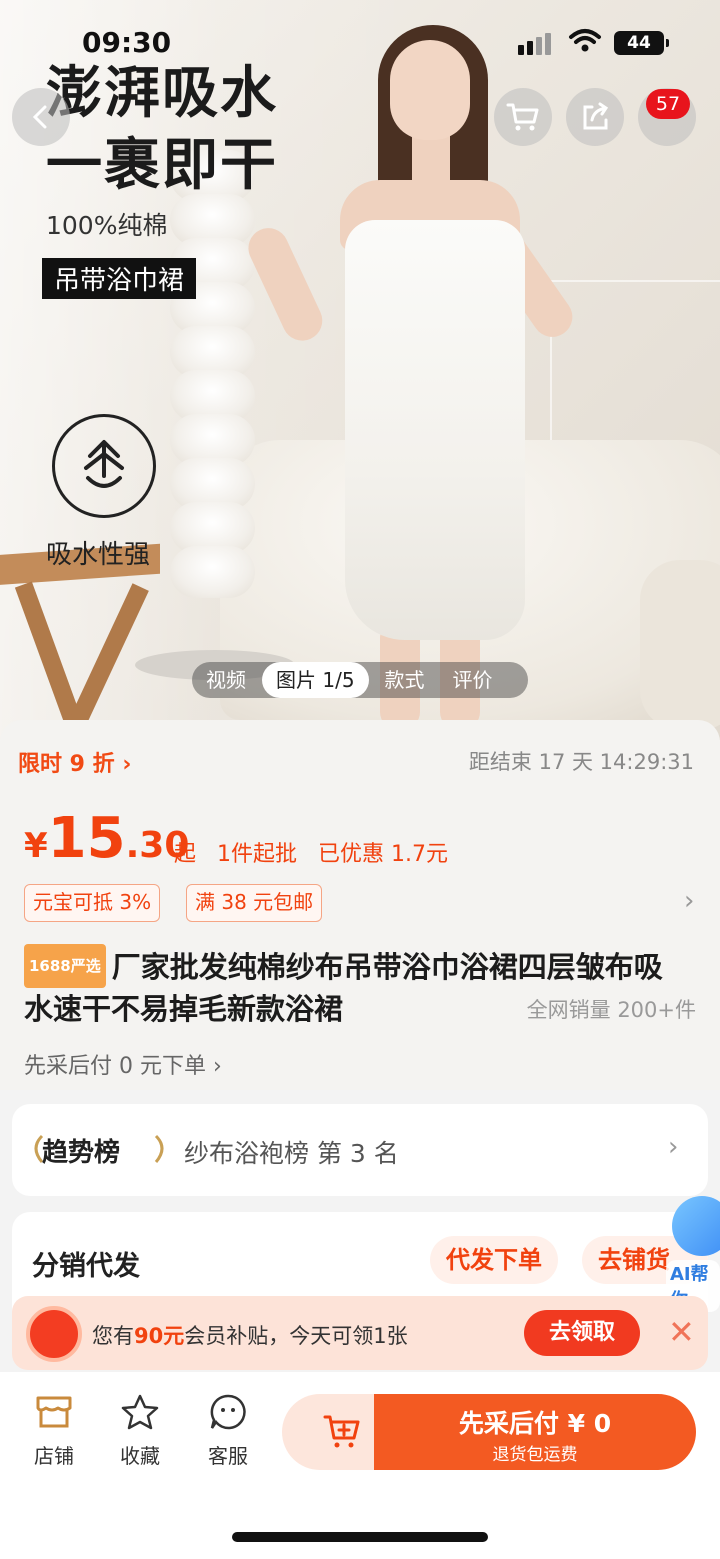 This screenshot has width=720, height=1559. I want to click on buy-sub-label: 退货包运费, so click(535, 1455).